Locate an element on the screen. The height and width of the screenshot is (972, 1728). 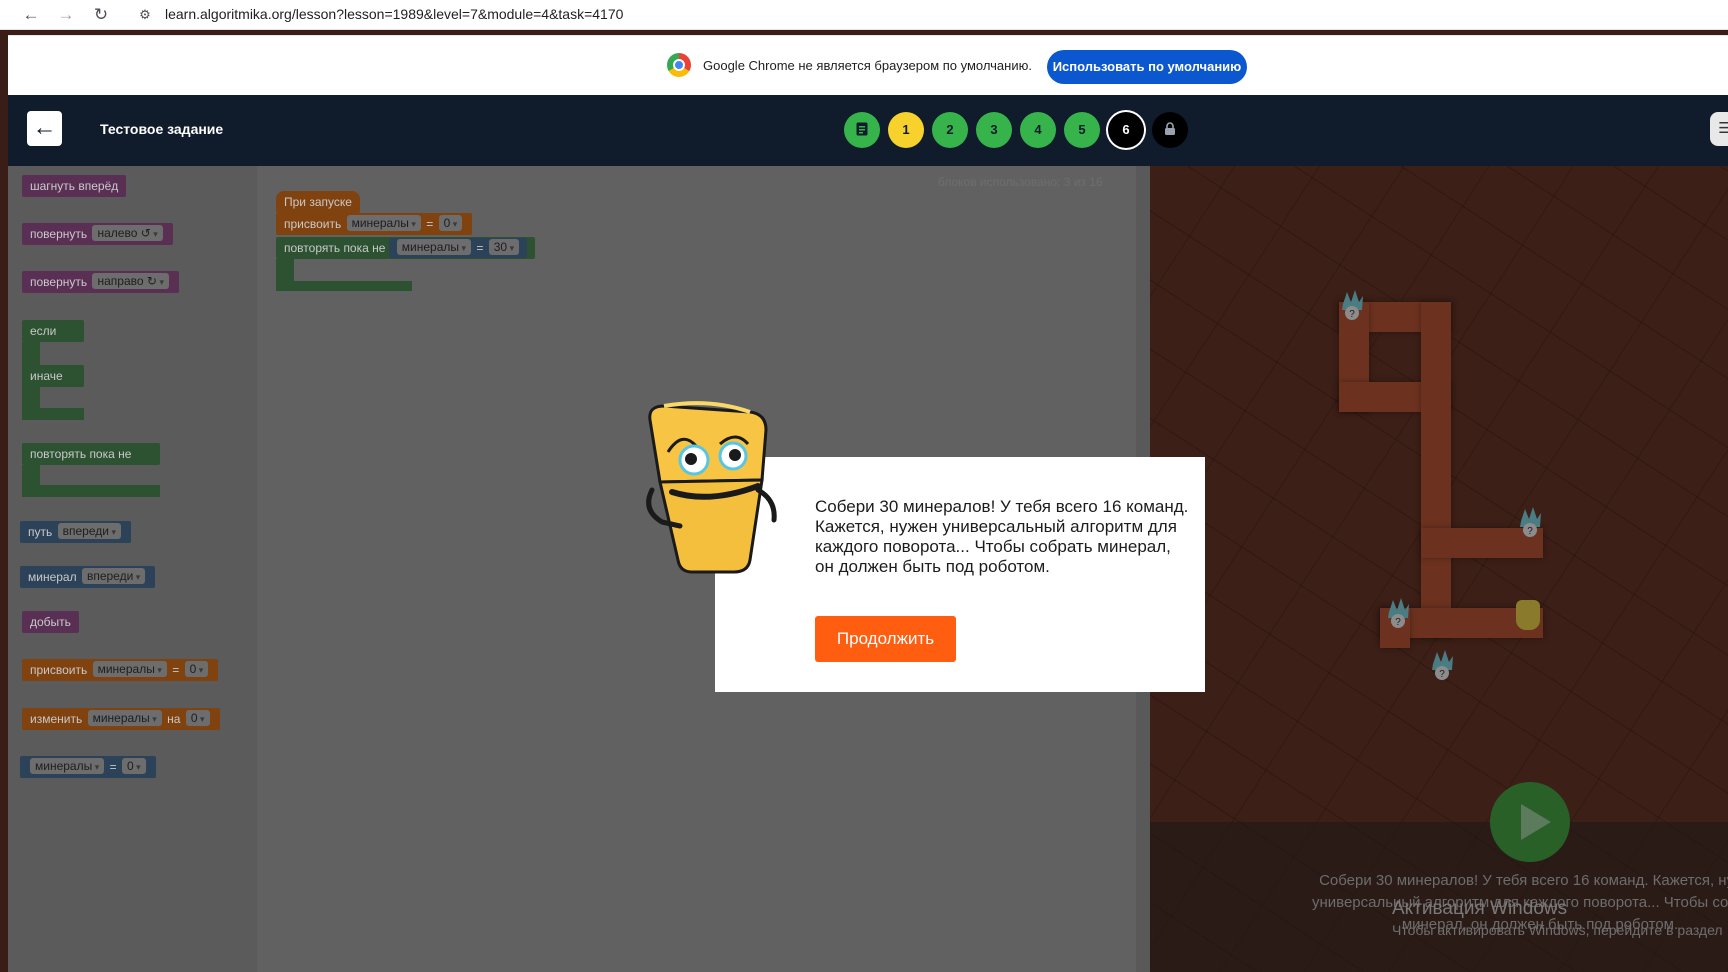
block-label: шагнуть вперёд is located at coordinates (74, 186).